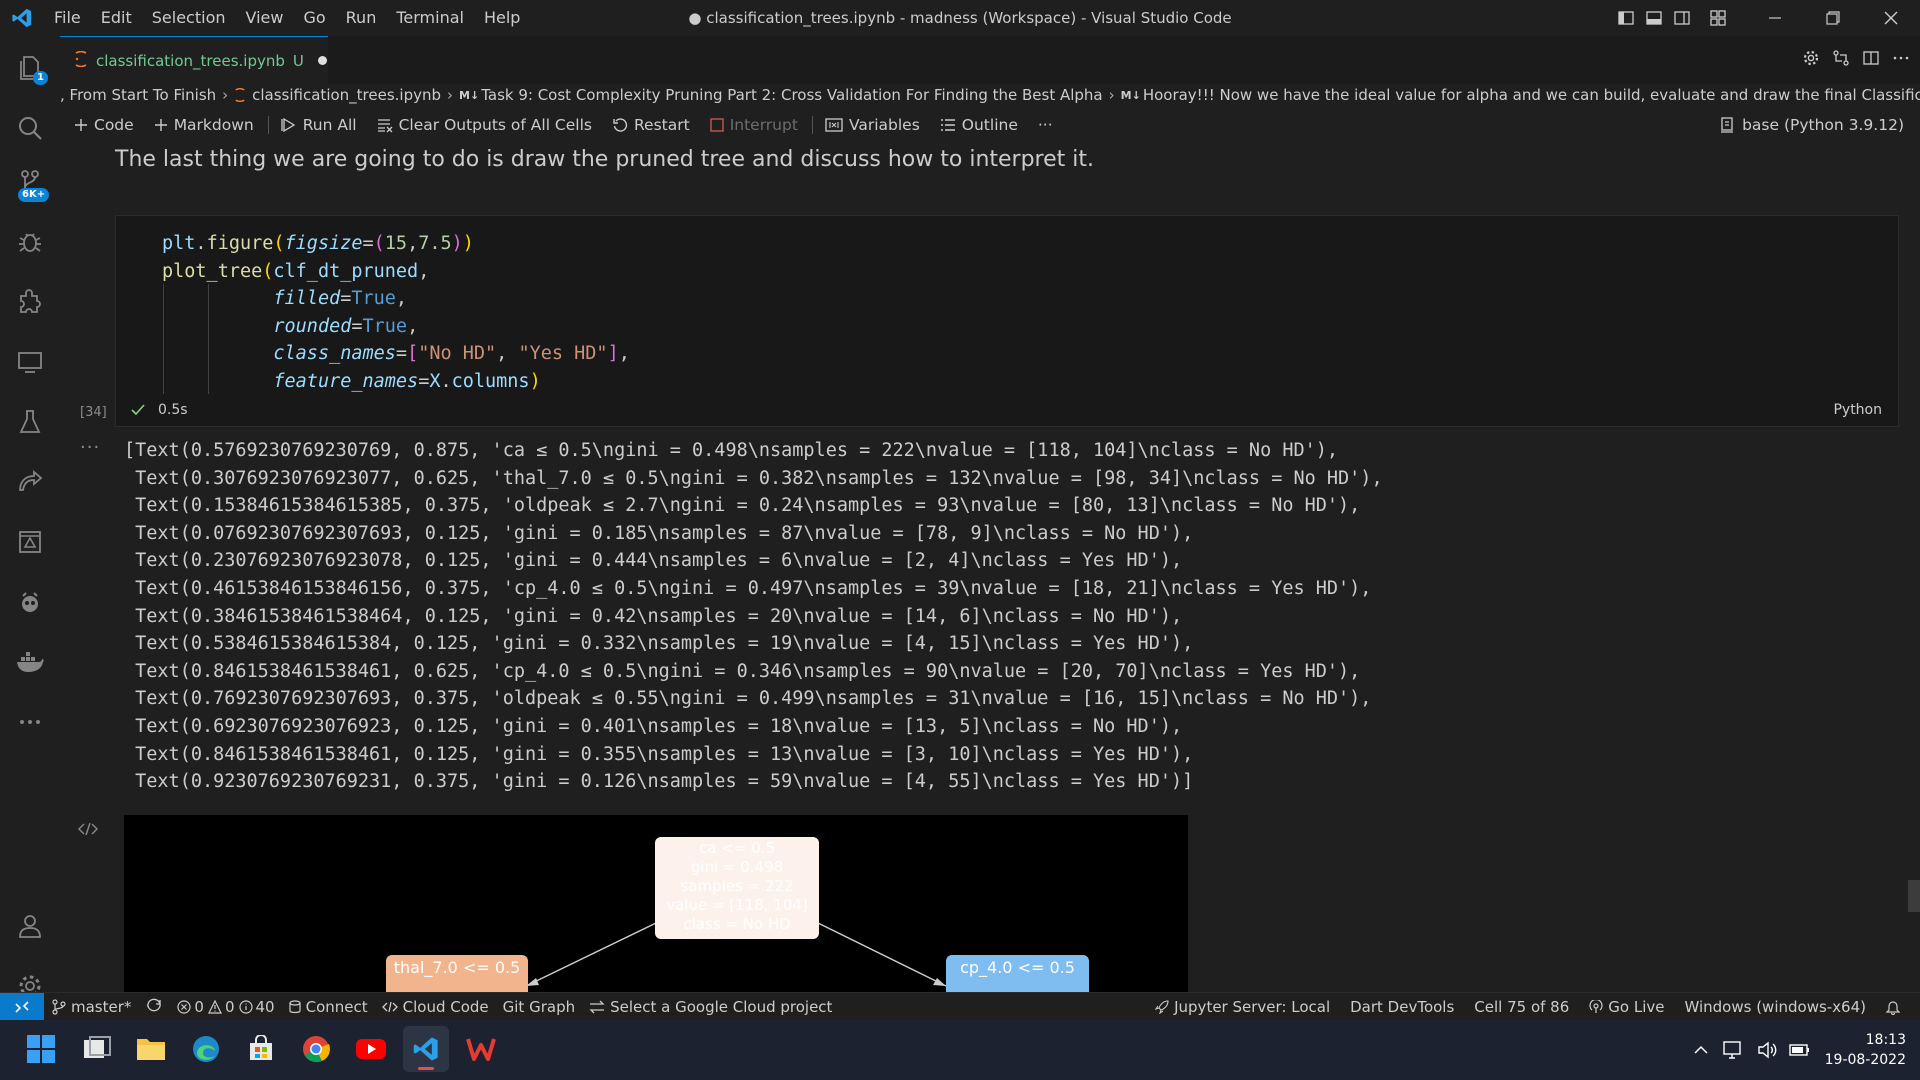 The image size is (1920, 1080). What do you see at coordinates (30, 602) in the screenshot?
I see `github-copilot-icon` at bounding box center [30, 602].